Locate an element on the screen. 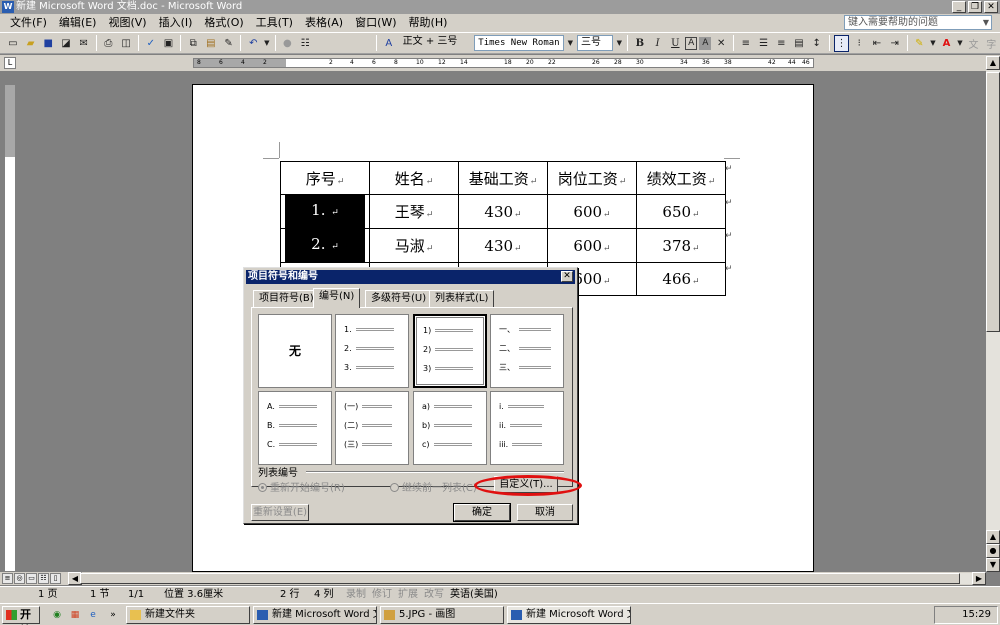 This screenshot has height=625, width=1000. numbering-option-arabic-paren: 1) 2) 3) is located at coordinates (450, 351).